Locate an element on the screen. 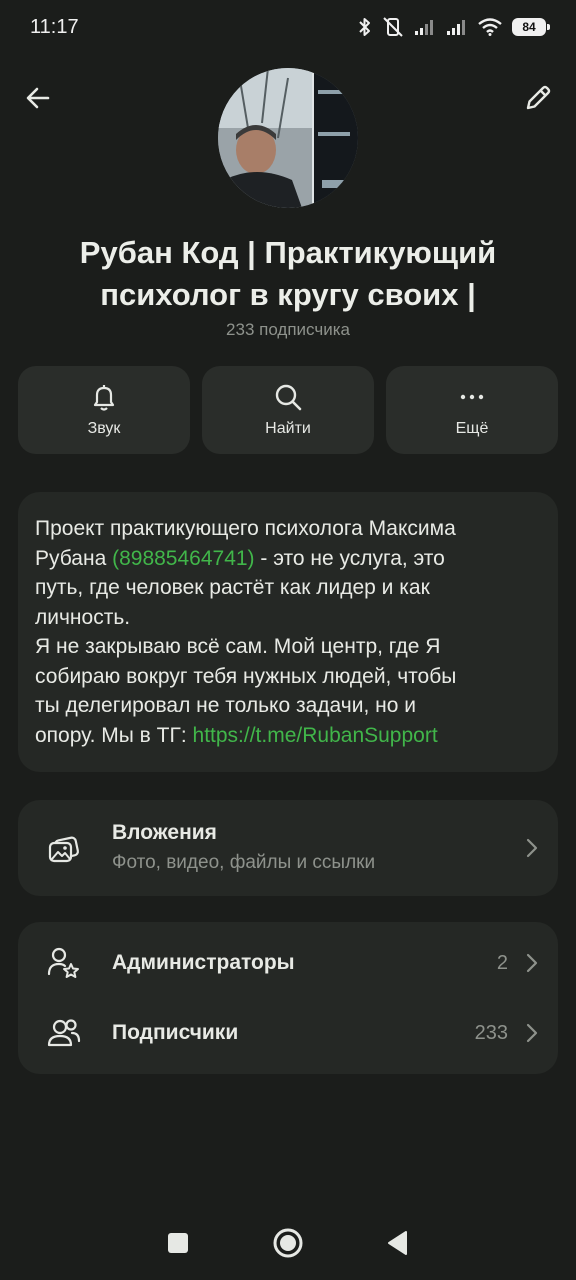  status-icons: 84 is located at coordinates (454, 27).